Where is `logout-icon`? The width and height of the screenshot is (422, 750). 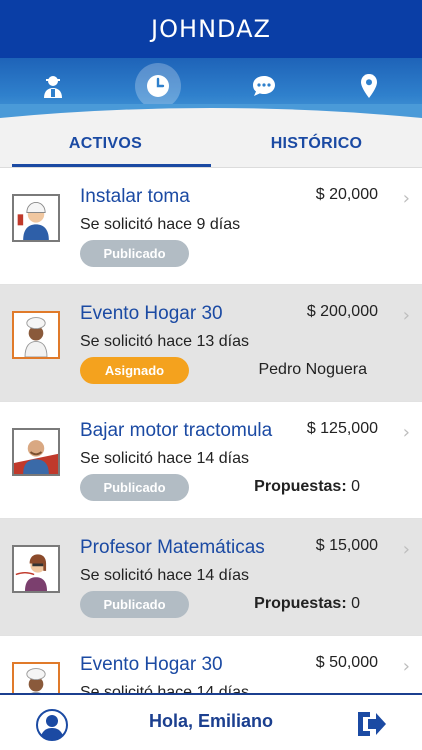
logout-icon is located at coordinates (371, 724).